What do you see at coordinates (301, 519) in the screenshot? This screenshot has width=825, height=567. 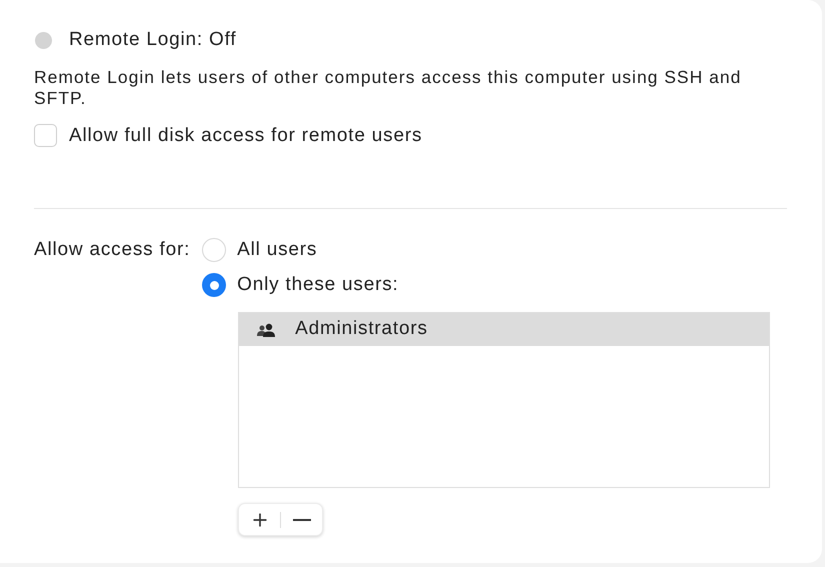 I see `minus-icon` at bounding box center [301, 519].